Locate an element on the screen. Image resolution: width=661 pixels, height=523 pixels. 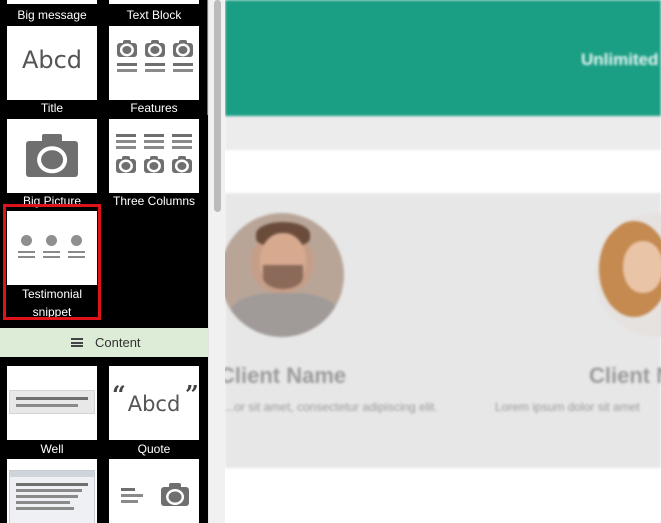
client-name: Client N is located at coordinates (625, 375).